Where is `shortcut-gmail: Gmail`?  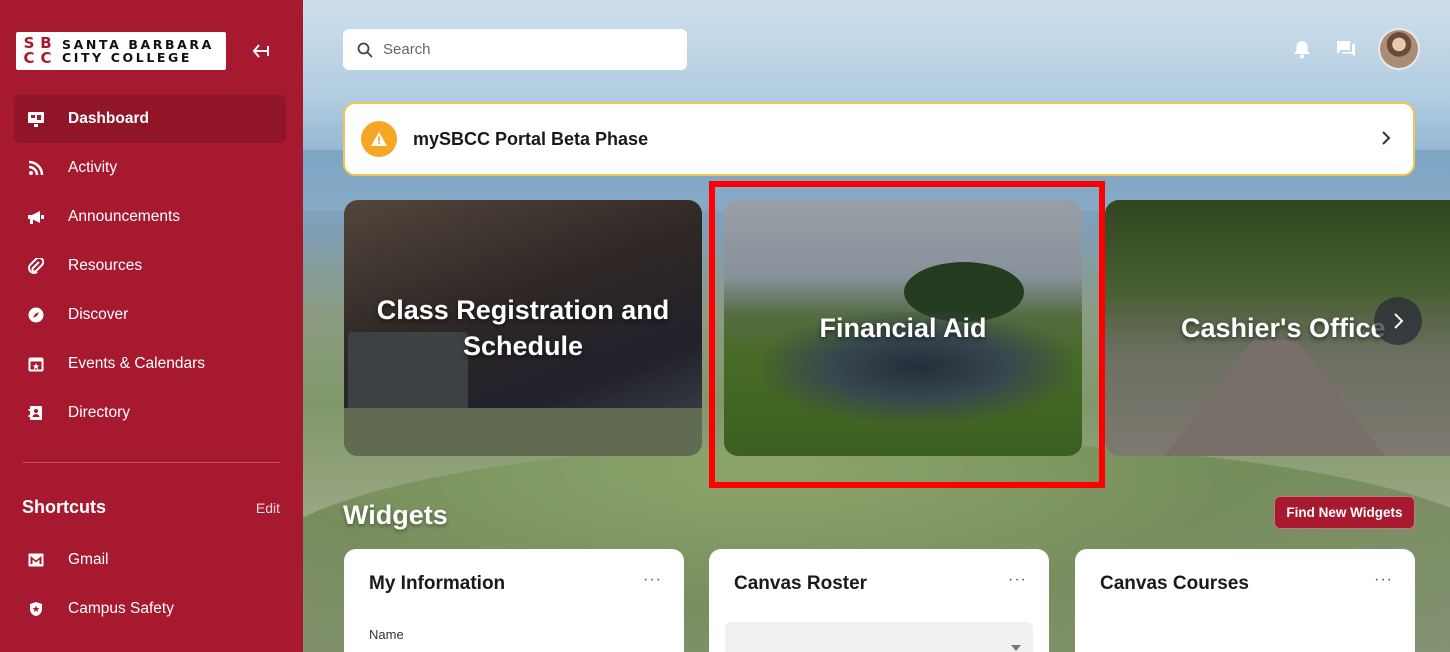
shortcut-gmail: Gmail is located at coordinates (150, 560).